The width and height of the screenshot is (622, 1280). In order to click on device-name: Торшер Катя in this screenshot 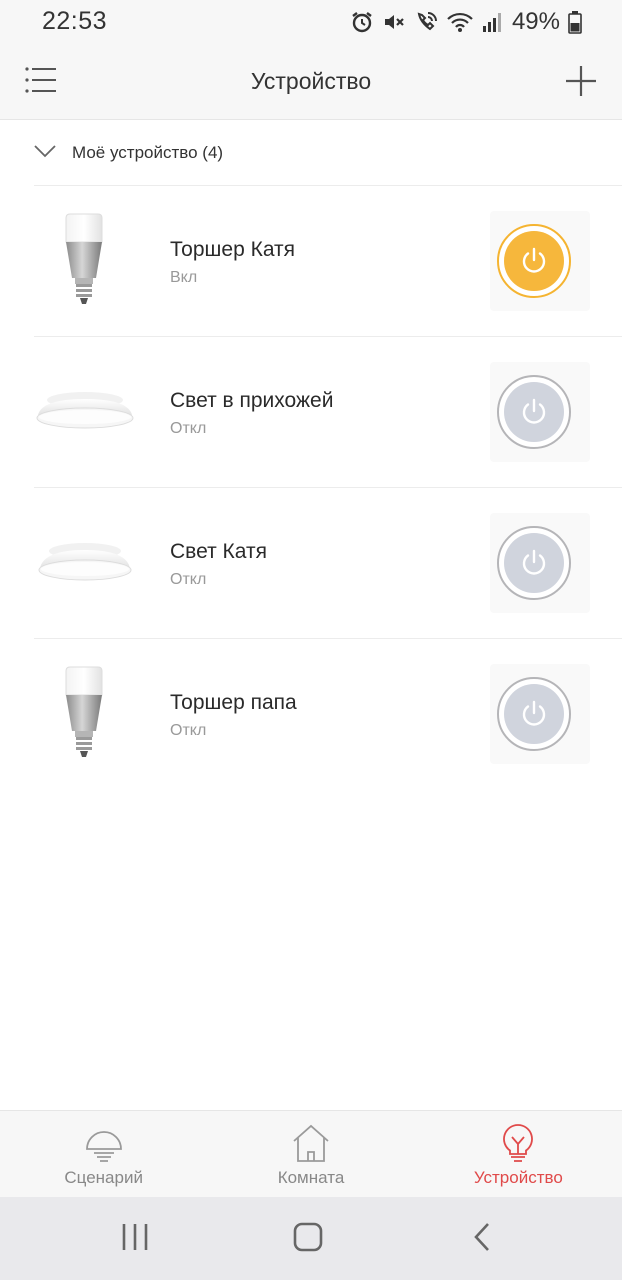, I will do `click(233, 249)`.